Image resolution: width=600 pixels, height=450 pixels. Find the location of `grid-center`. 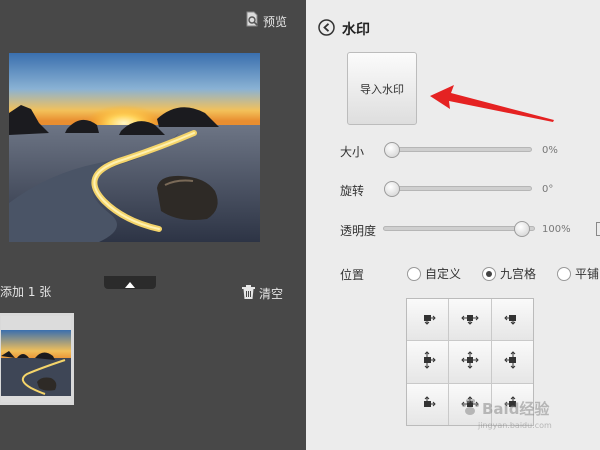

grid-center is located at coordinates (470, 362).